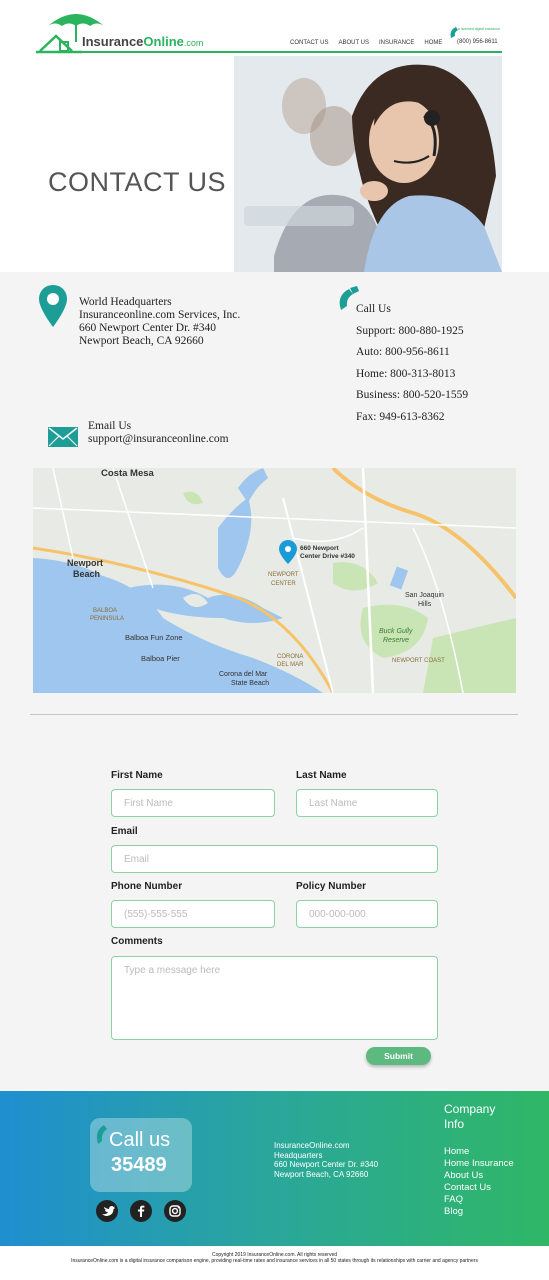 The width and height of the screenshot is (549, 1280). I want to click on comments-textarea, so click(274, 998).